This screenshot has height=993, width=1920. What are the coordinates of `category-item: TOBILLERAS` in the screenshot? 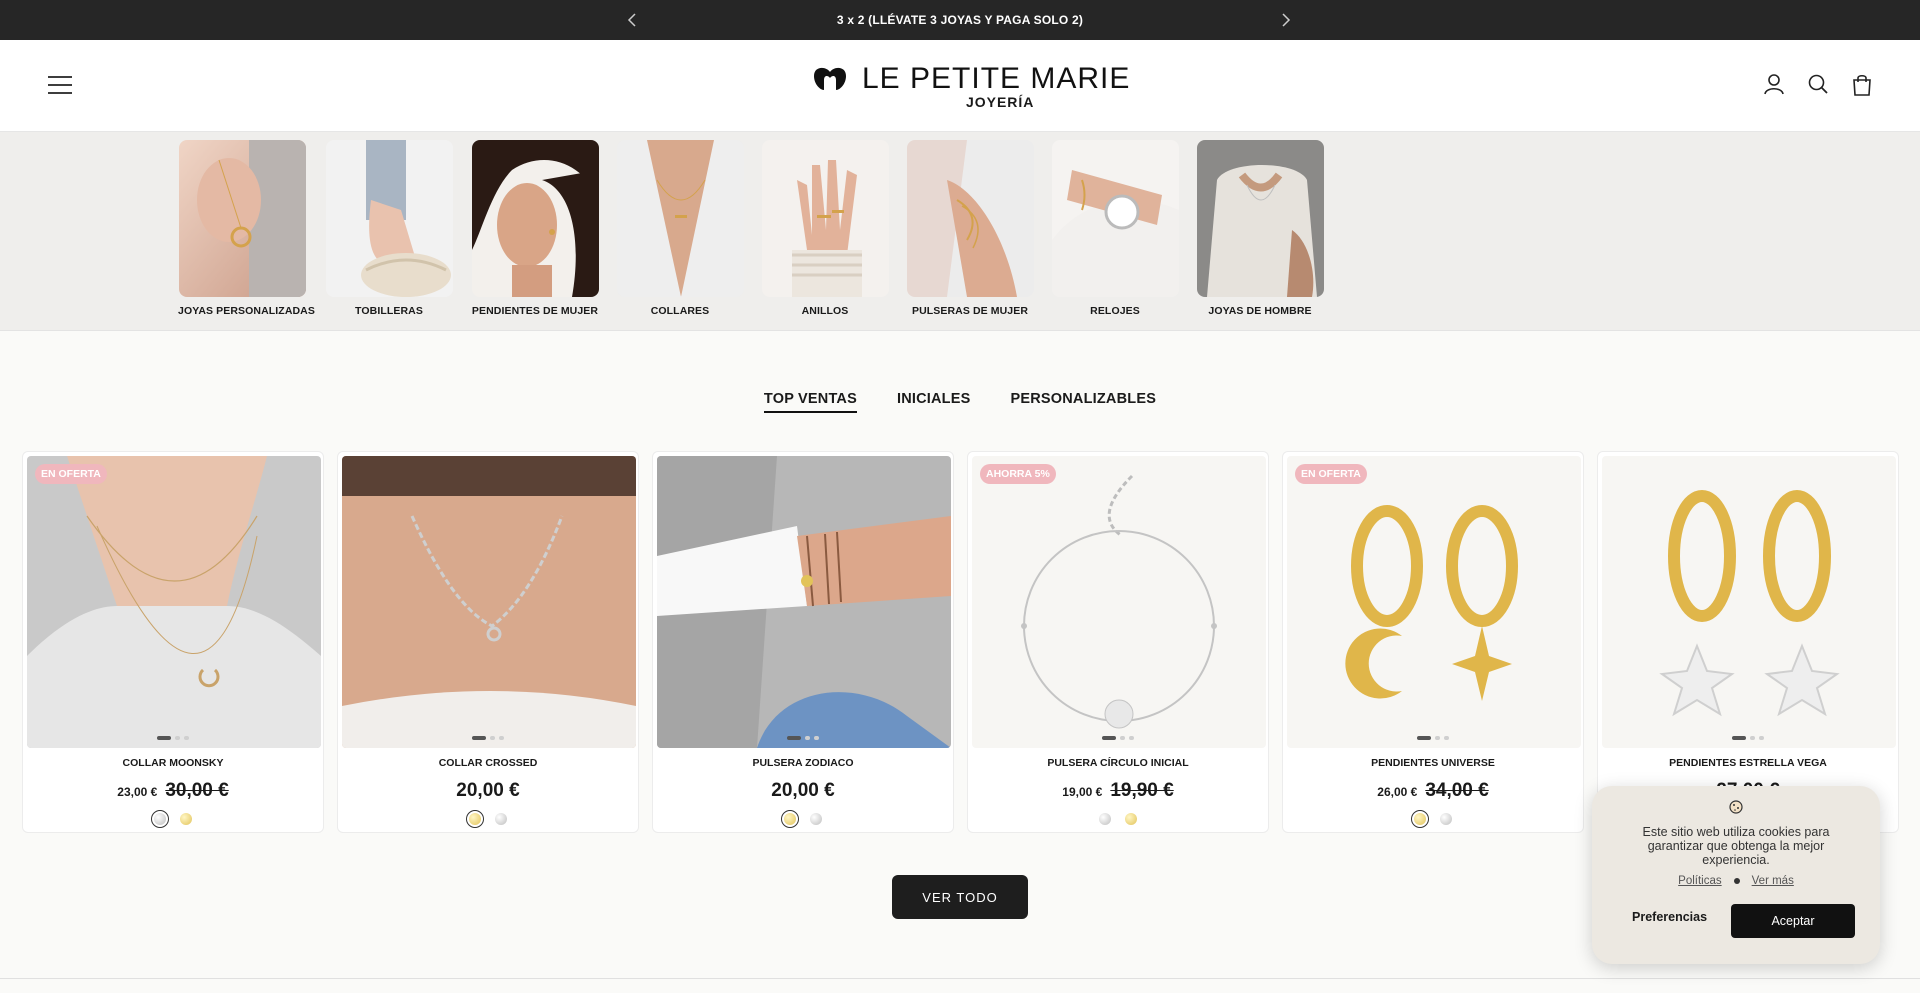 It's located at (389, 228).